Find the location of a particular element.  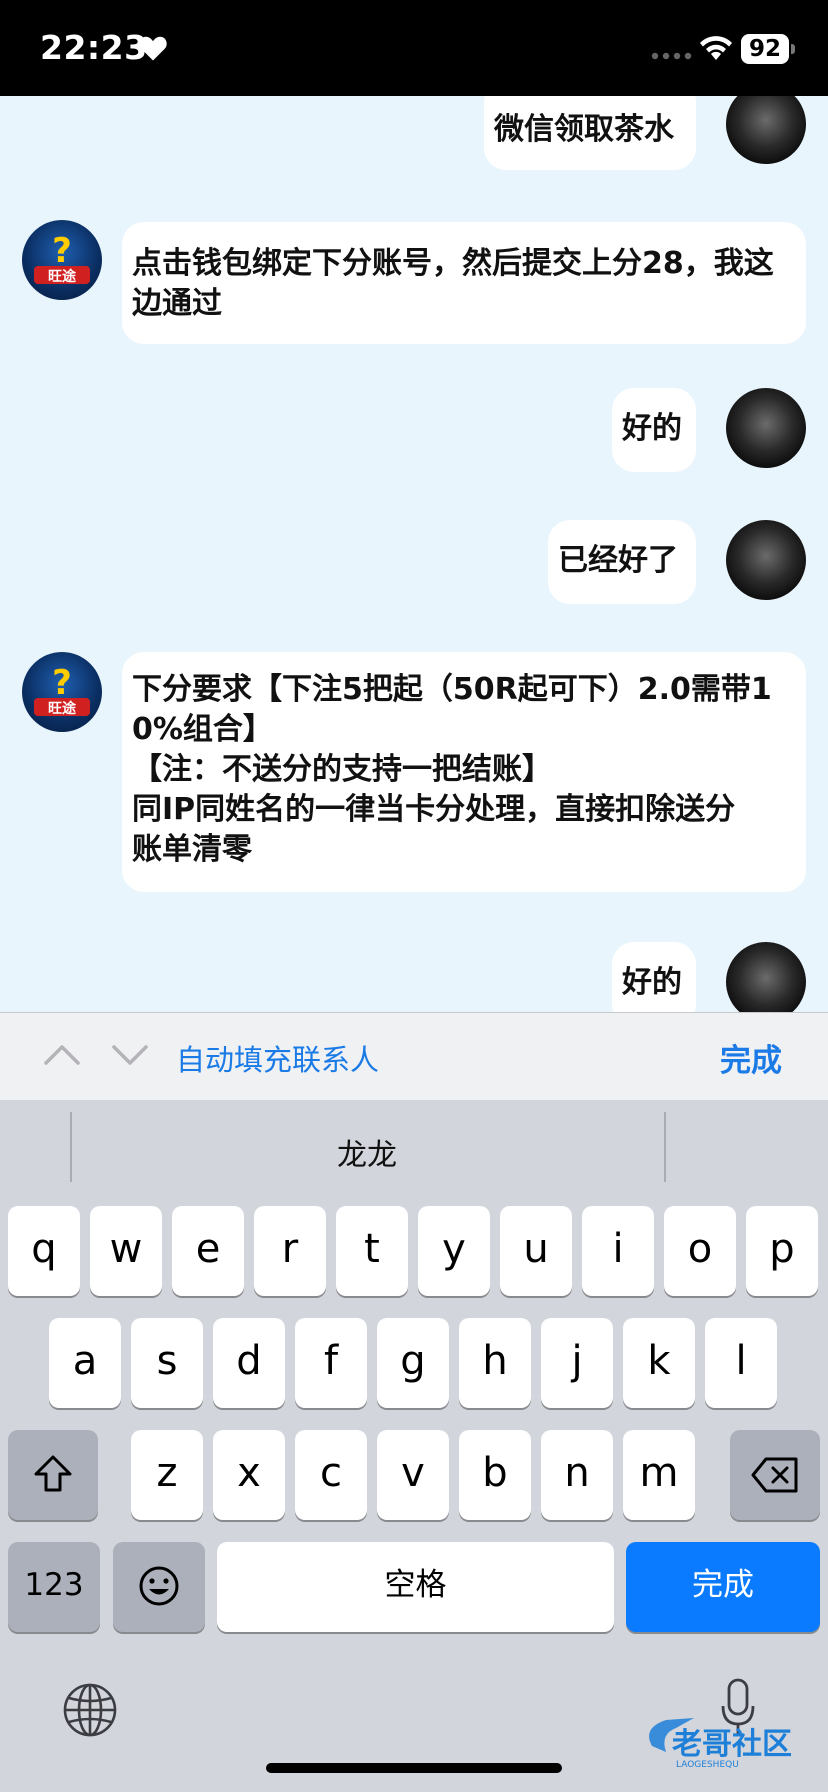

message-bubble: 已经好了 is located at coordinates (622, 562).